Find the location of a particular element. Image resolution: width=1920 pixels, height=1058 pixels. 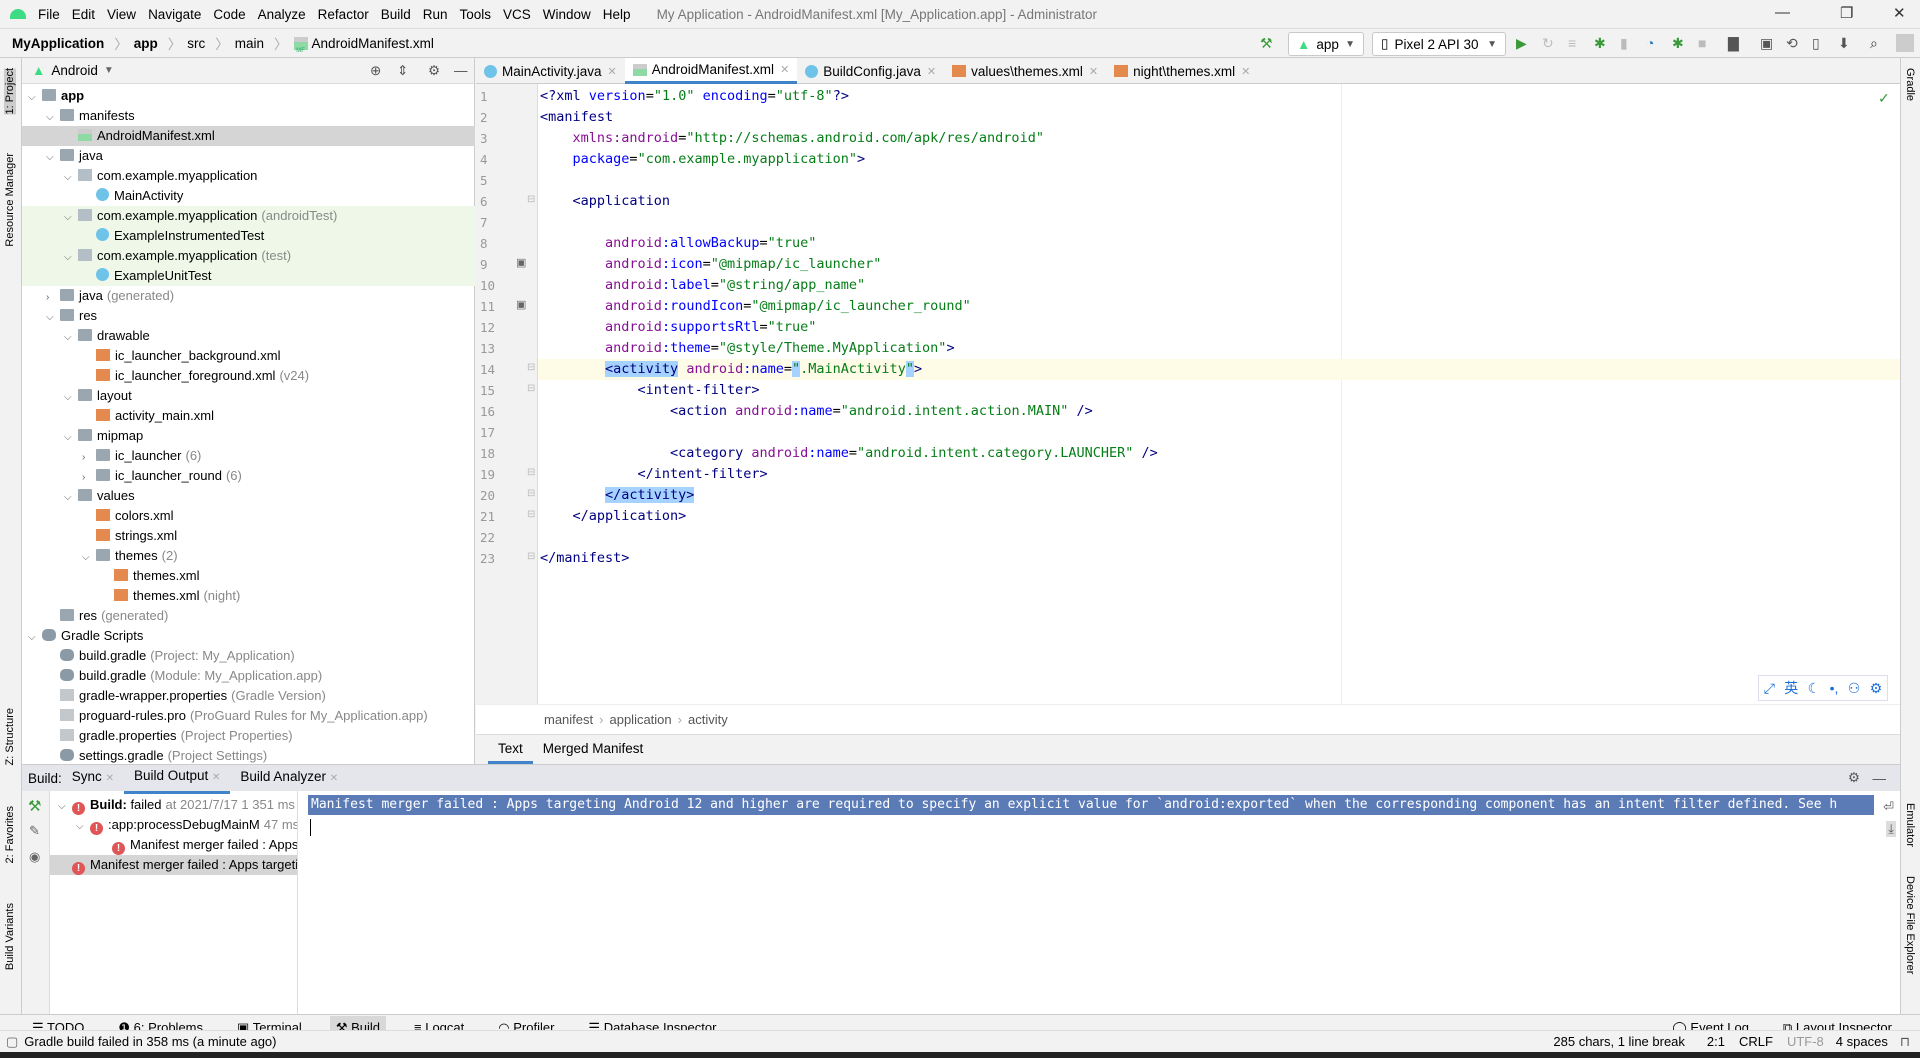

close-window-button: ✕ is located at coordinates (1899, 13).